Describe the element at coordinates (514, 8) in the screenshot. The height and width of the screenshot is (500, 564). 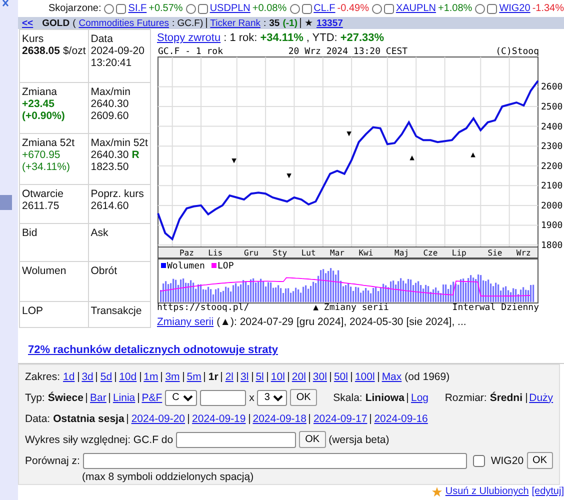
I see `symbol-link: WIG20` at that location.